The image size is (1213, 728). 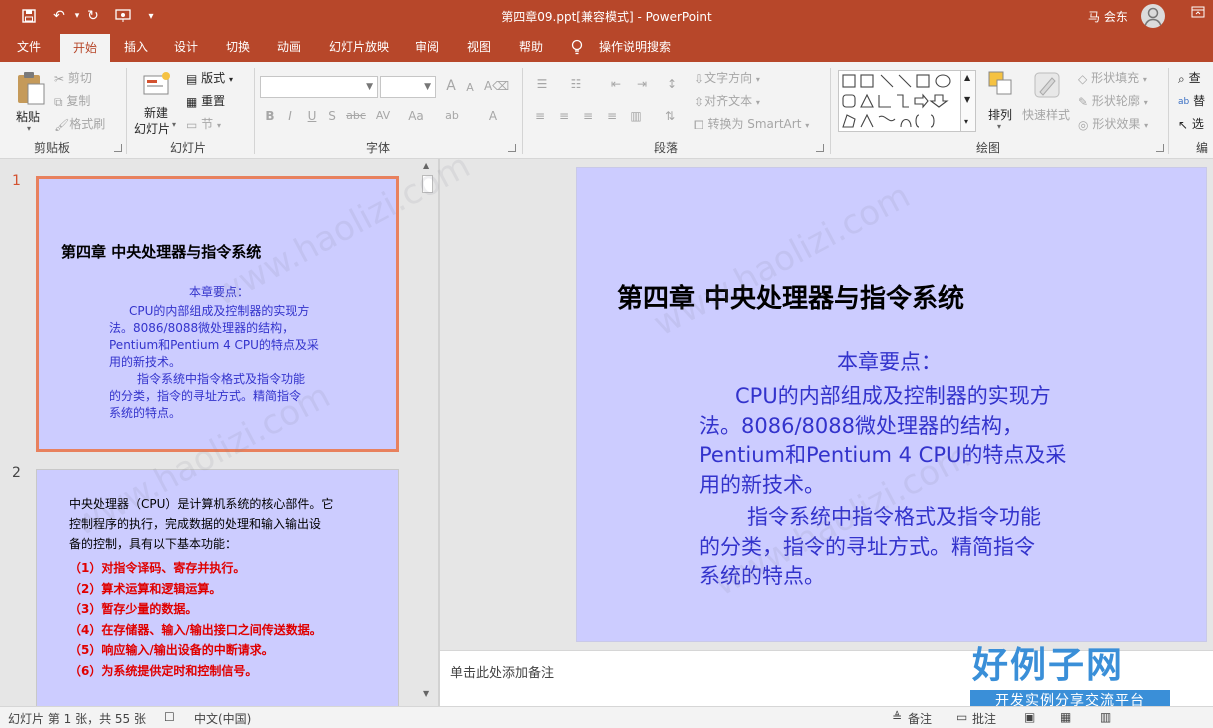 What do you see at coordinates (1199, 101) in the screenshot?
I see `replace-label: 替` at bounding box center [1199, 101].